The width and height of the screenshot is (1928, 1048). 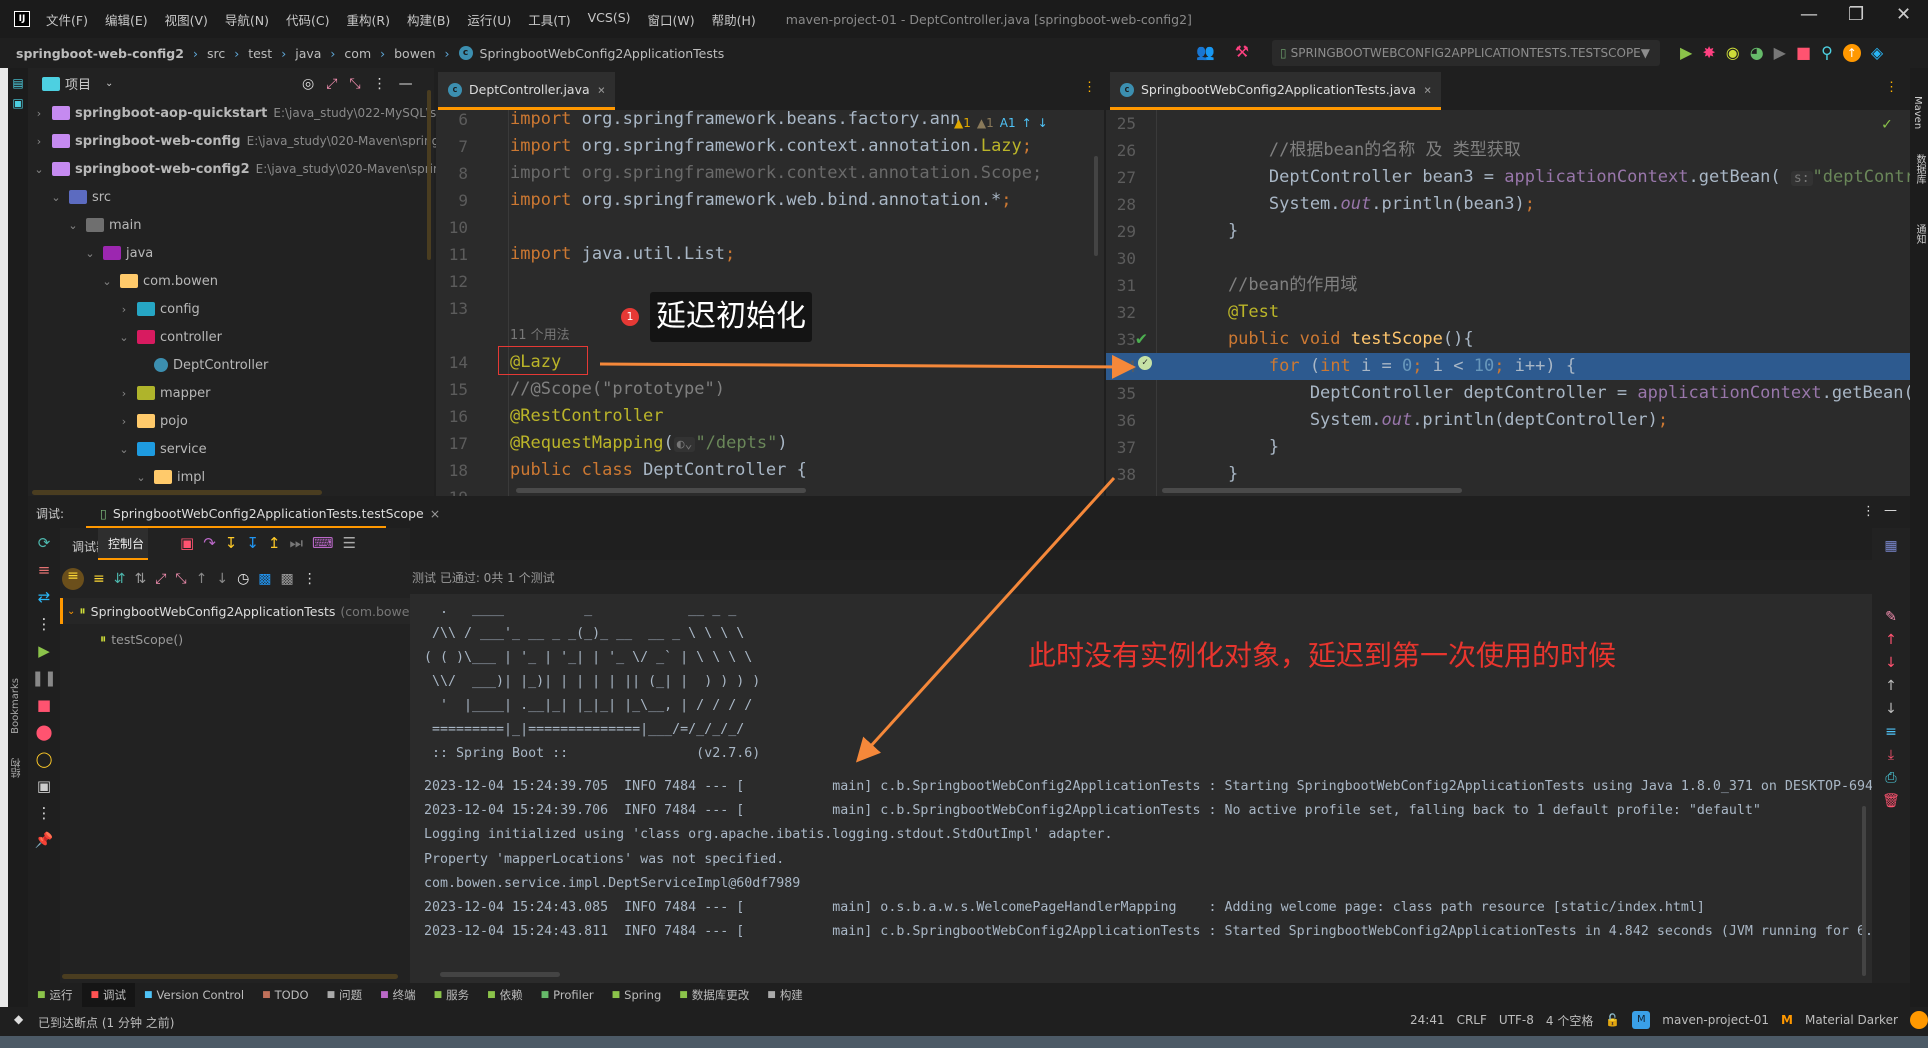 What do you see at coordinates (867, 366) in the screenshot?
I see `arrow-to-breakpoint` at bounding box center [867, 366].